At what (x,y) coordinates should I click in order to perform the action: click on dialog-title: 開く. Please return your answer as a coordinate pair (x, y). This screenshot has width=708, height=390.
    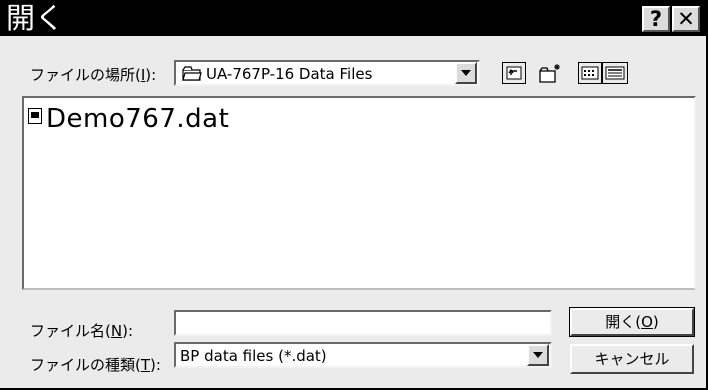
    Looking at the image, I should click on (35, 18).